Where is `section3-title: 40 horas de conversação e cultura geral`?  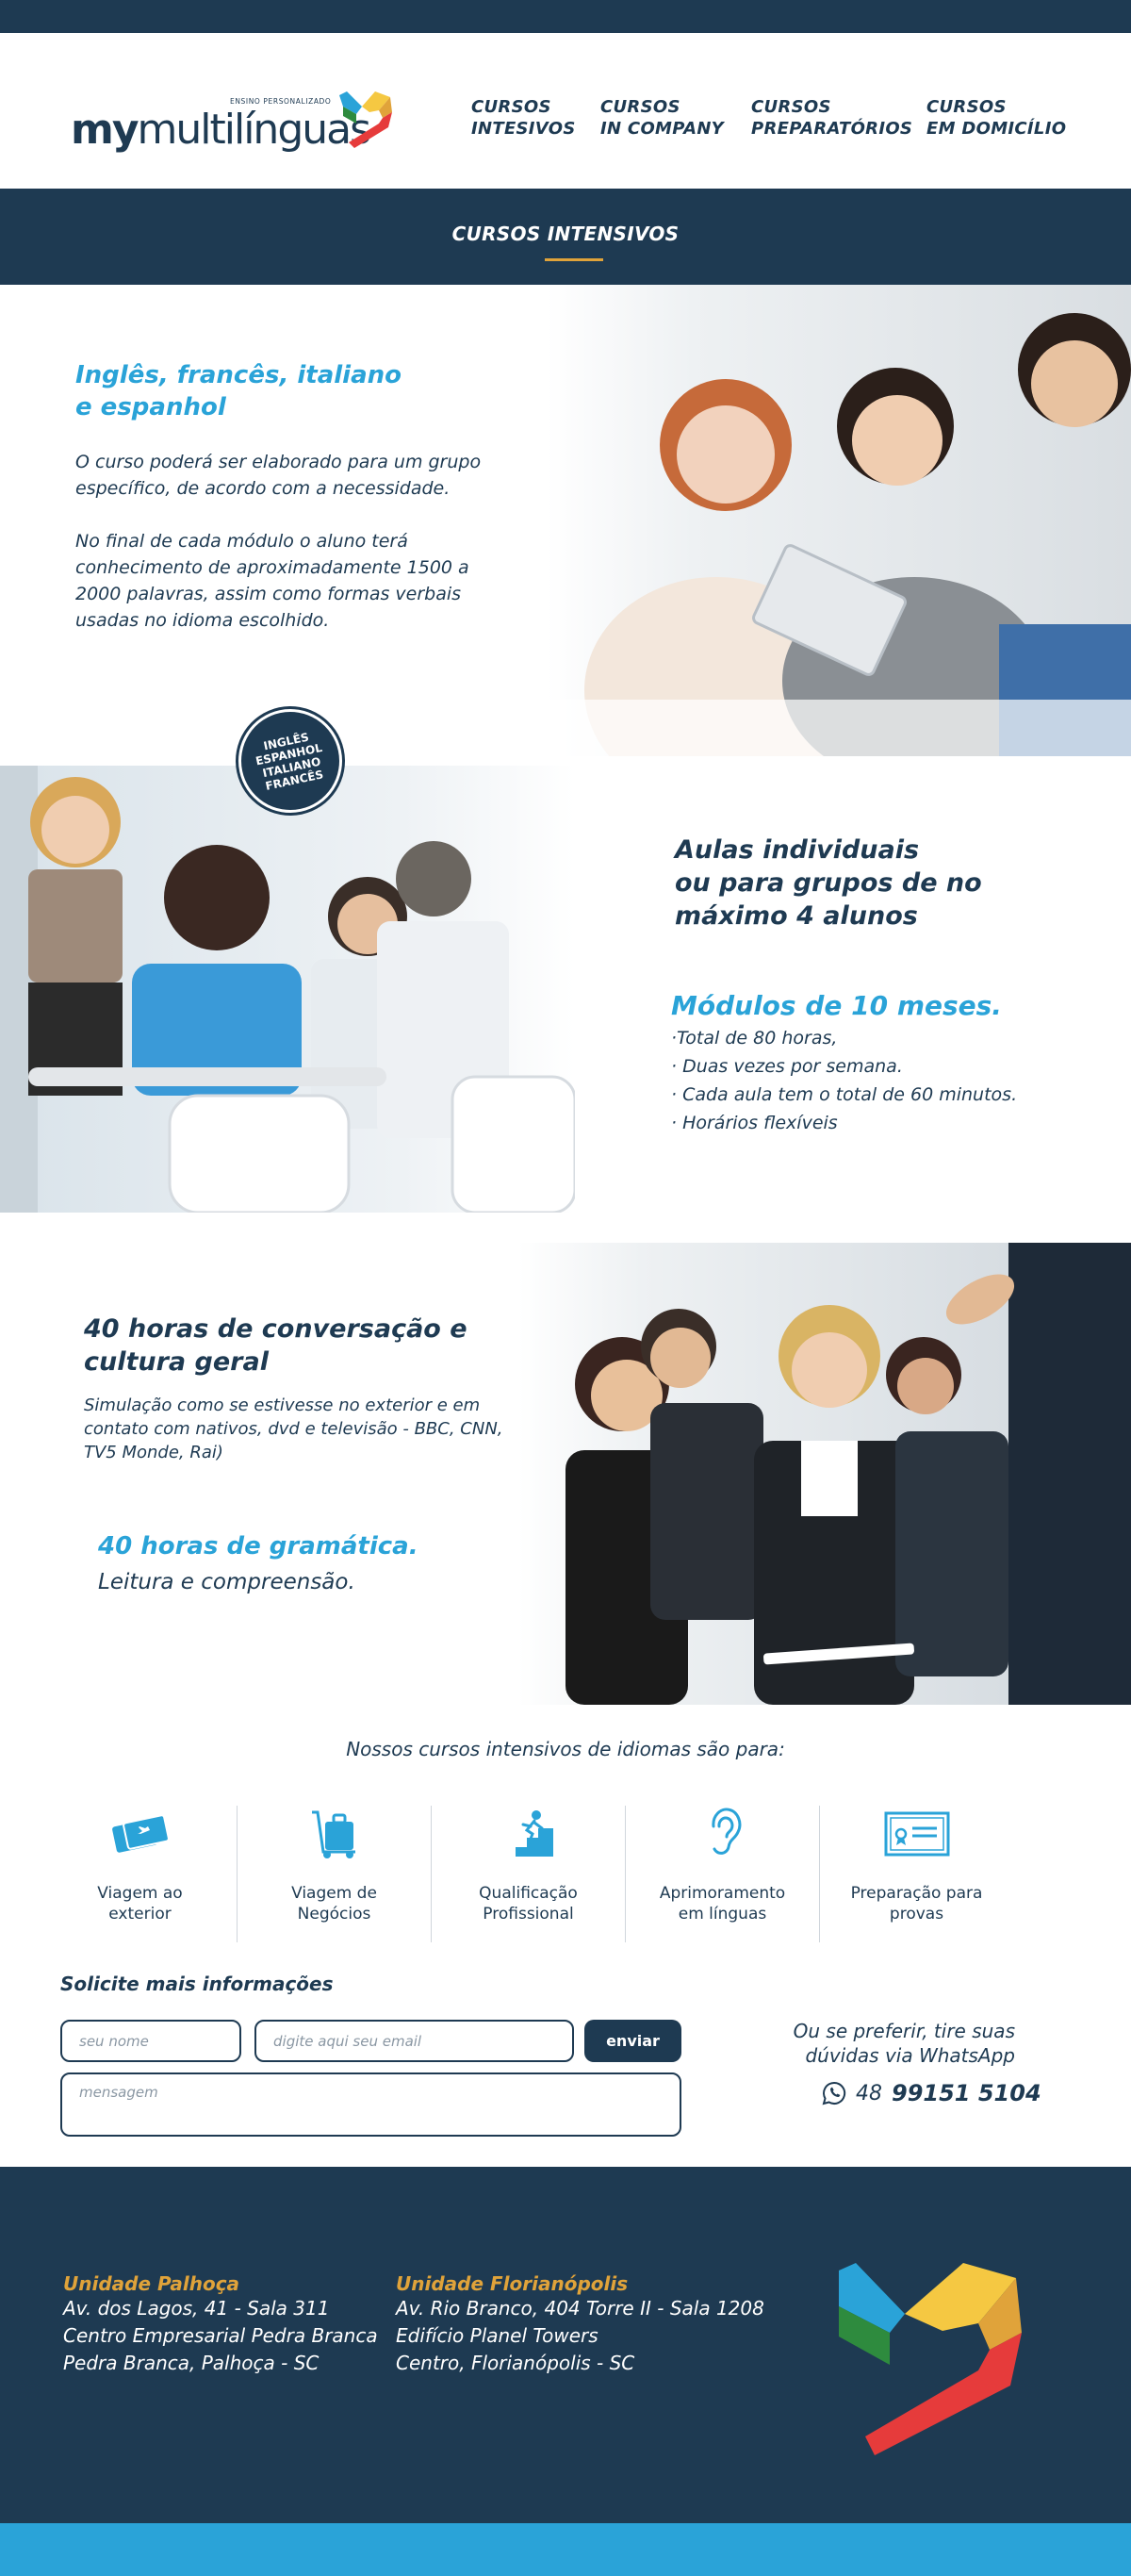 section3-title: 40 horas de conversação e cultura geral is located at coordinates (275, 1345).